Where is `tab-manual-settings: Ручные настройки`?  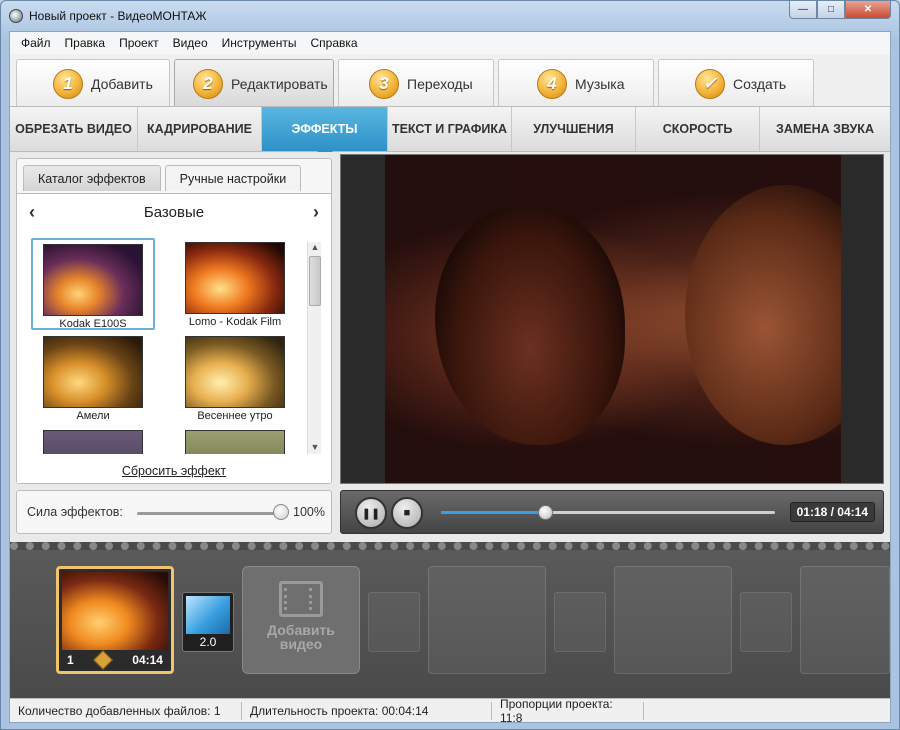
tab-manual-settings: Ручные настройки is located at coordinates (233, 178).